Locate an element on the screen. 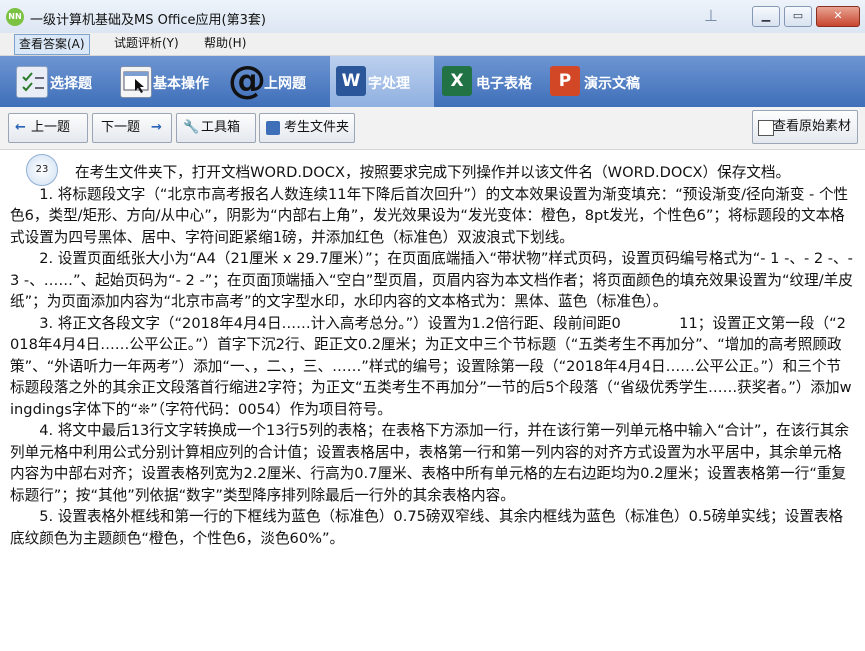 The width and height of the screenshot is (865, 651). category-label: 演示文稿 is located at coordinates (612, 84).